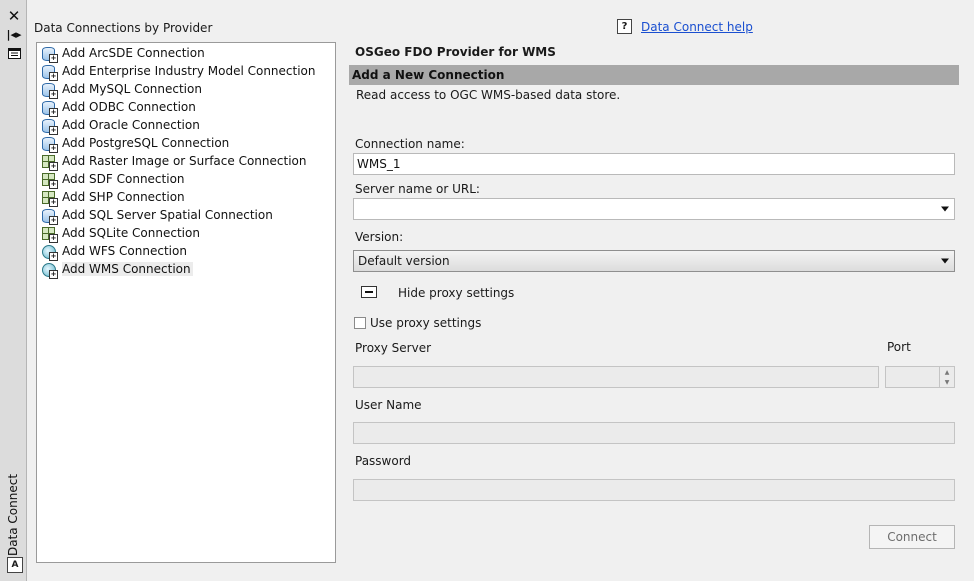 The height and width of the screenshot is (581, 974). What do you see at coordinates (899, 347) in the screenshot?
I see `port-label: Port` at bounding box center [899, 347].